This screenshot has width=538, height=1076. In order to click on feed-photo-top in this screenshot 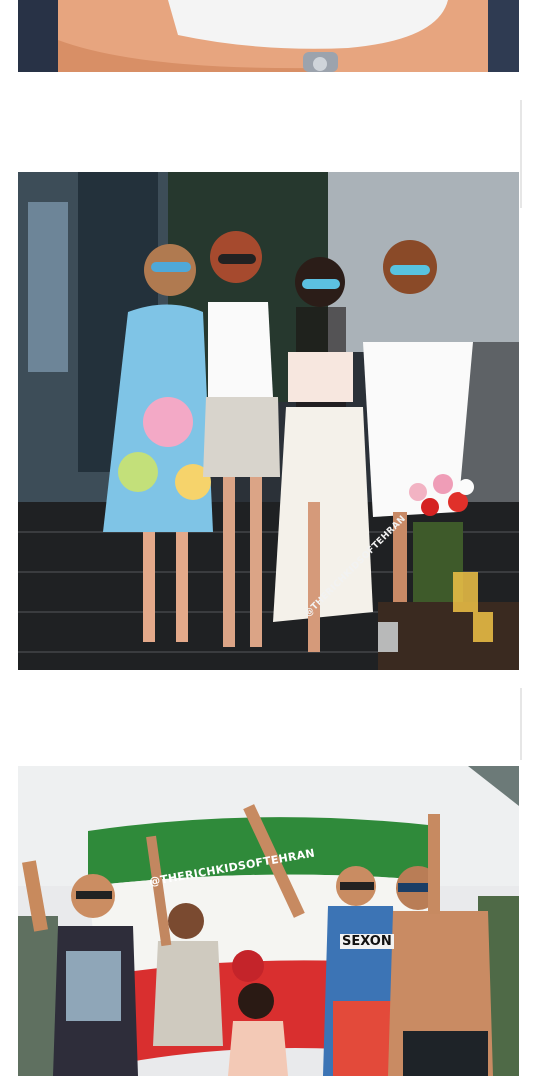, I will do `click(268, 36)`.